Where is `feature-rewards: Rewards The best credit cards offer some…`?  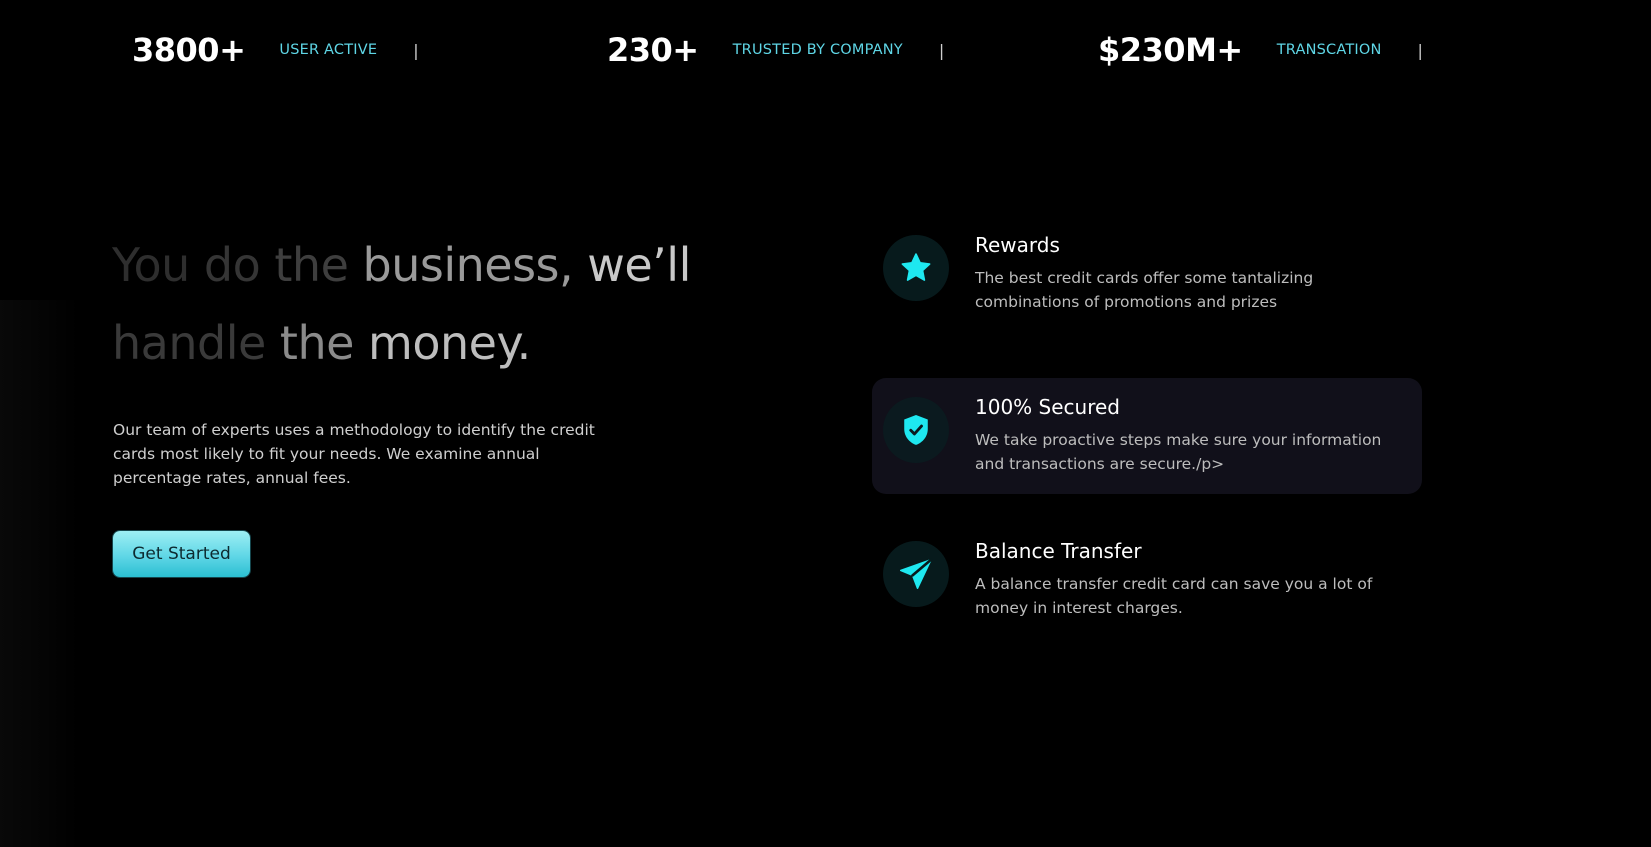
feature-rewards: Rewards The best credit cards offer some… is located at coordinates (1147, 274).